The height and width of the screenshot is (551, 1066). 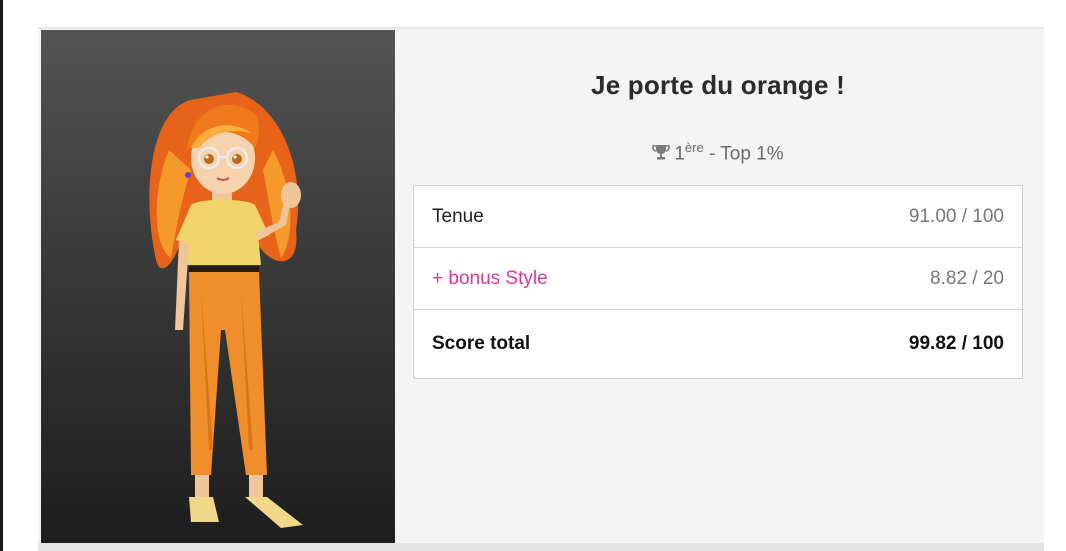 I want to click on score-row-bonus-style: + bonus Style 8.82 / 20, so click(x=718, y=279).